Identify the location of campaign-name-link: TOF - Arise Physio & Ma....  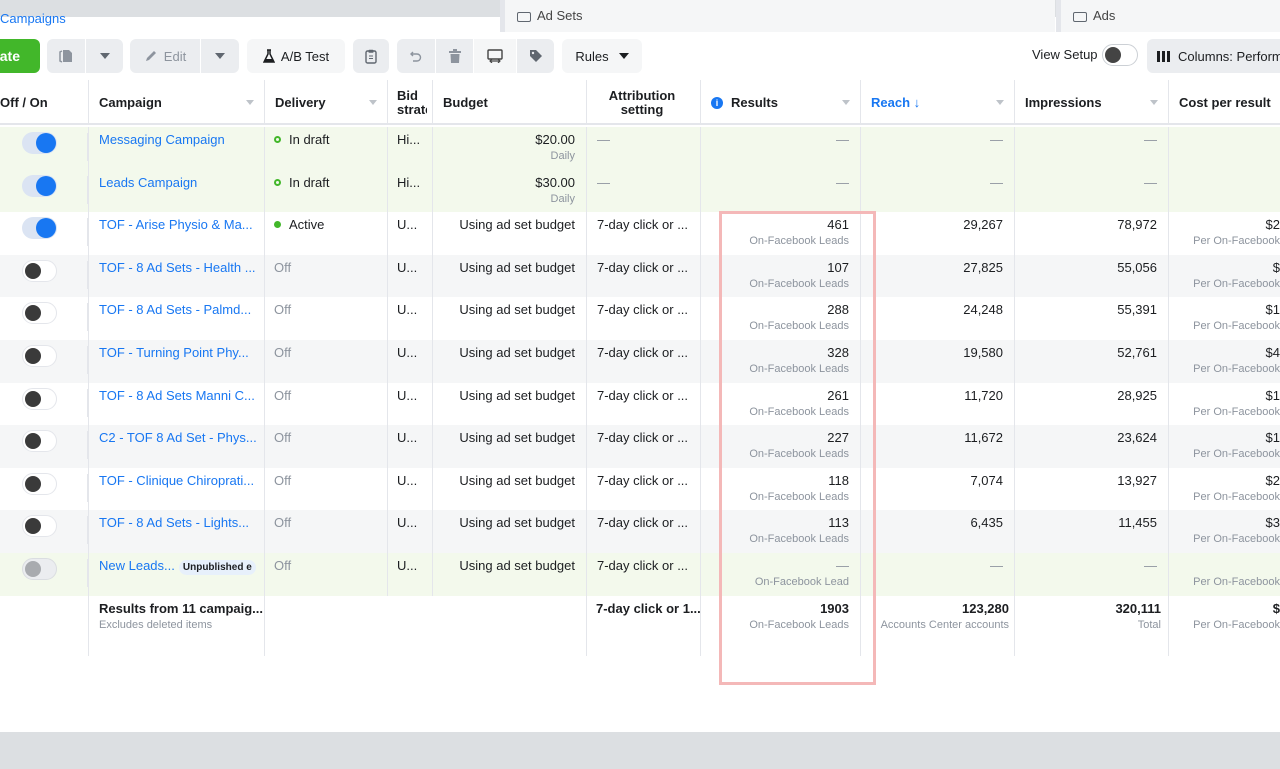
(176, 224).